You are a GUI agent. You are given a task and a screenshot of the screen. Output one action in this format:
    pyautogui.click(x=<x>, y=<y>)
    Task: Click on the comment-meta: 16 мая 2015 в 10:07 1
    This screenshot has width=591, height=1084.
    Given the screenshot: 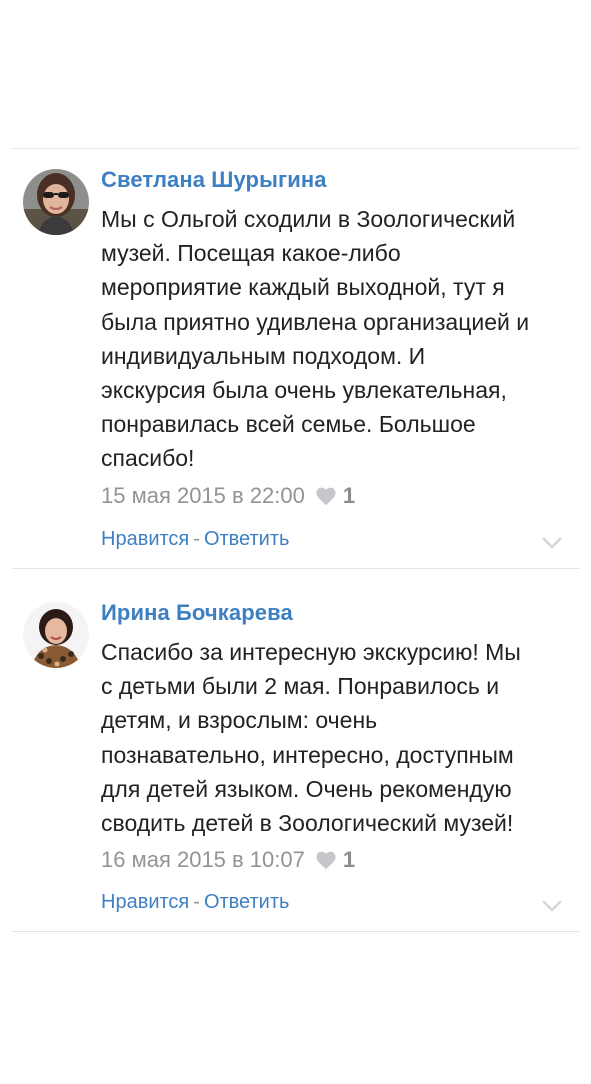 What is the action you would take?
    pyautogui.click(x=228, y=860)
    